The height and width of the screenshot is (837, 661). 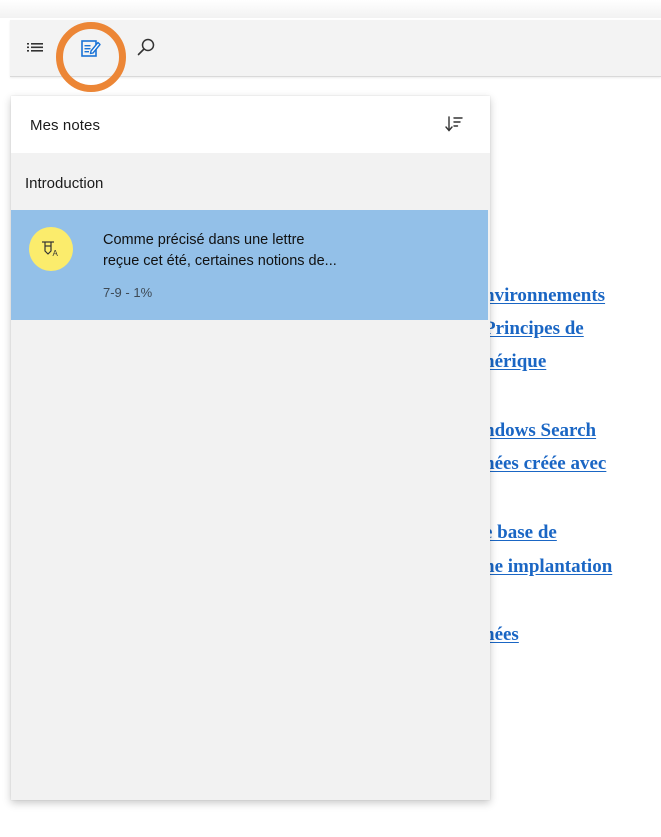 I want to click on search-icon, so click(x=146, y=47).